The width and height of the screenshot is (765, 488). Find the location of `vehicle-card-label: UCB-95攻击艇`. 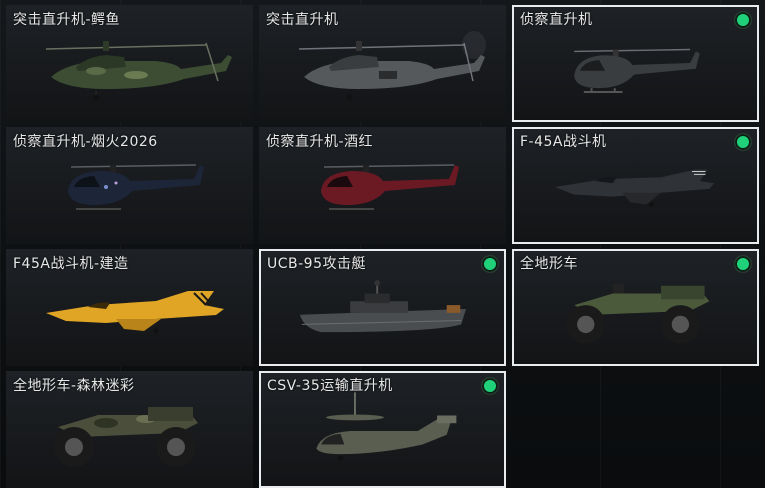

vehicle-card-label: UCB-95攻击艇 is located at coordinates (316, 264).